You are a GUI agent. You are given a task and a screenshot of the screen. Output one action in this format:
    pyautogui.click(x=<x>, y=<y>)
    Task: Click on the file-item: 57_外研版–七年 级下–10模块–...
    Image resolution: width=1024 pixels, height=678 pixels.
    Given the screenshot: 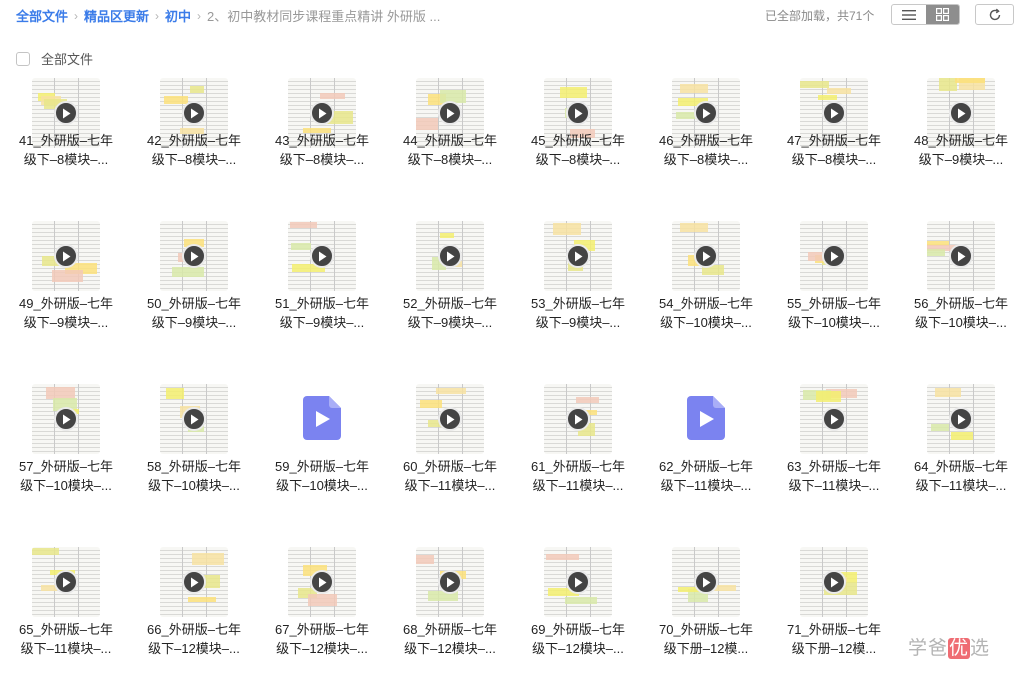 What is the action you would take?
    pyautogui.click(x=66, y=454)
    